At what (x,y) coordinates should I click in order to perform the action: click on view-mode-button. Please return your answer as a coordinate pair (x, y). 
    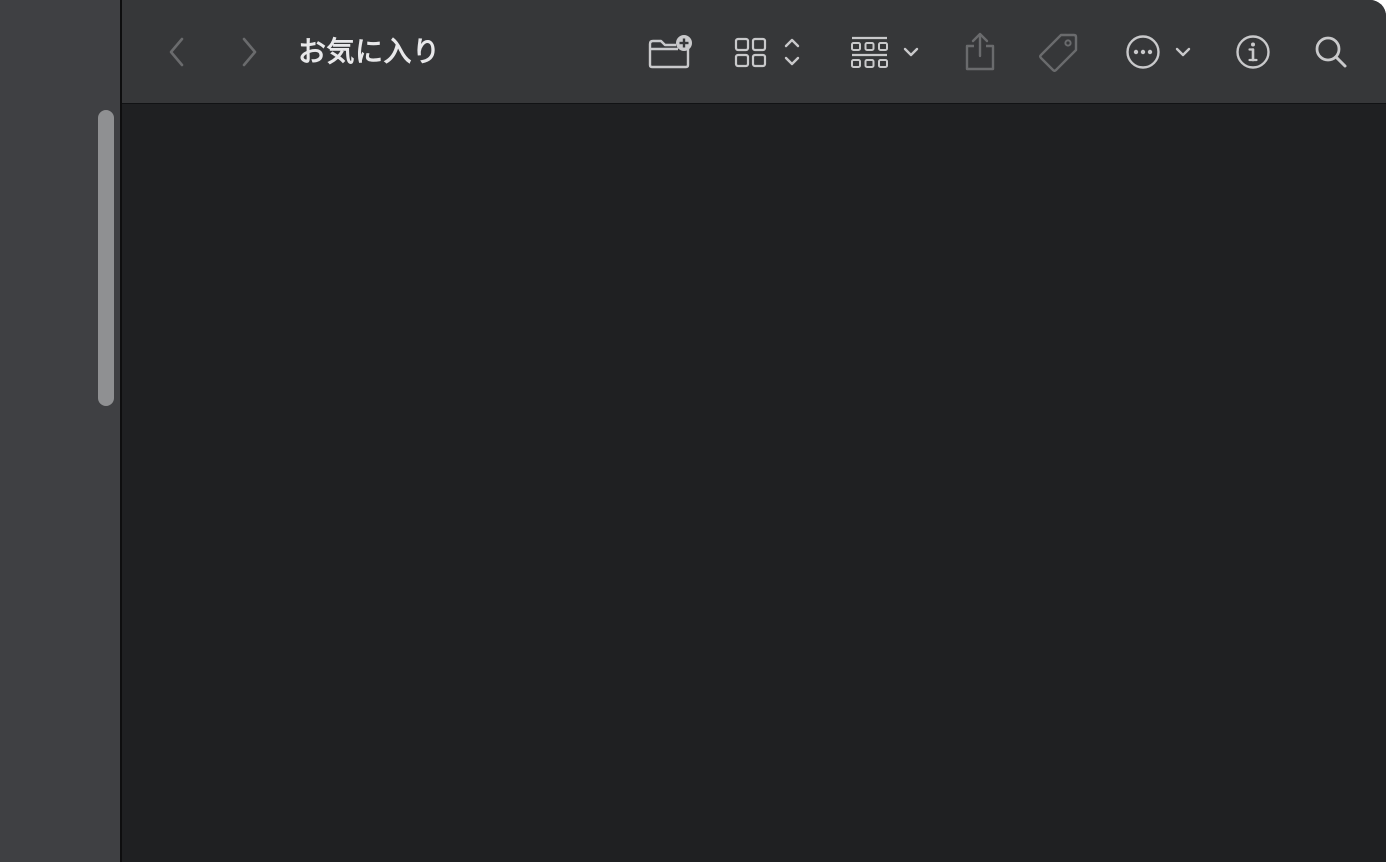
    Looking at the image, I should click on (769, 52).